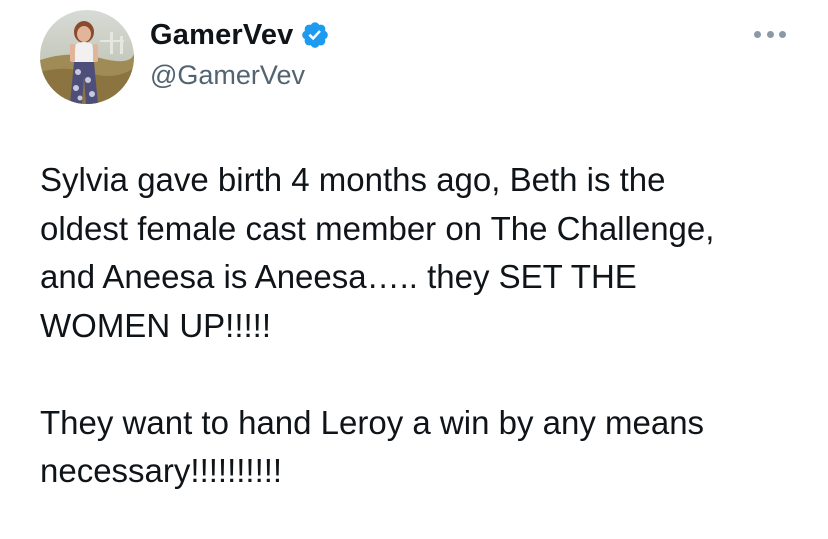 This screenshot has height=539, width=828. Describe the element at coordinates (227, 75) in the screenshot. I see `author-handle: @GamerVev` at that location.